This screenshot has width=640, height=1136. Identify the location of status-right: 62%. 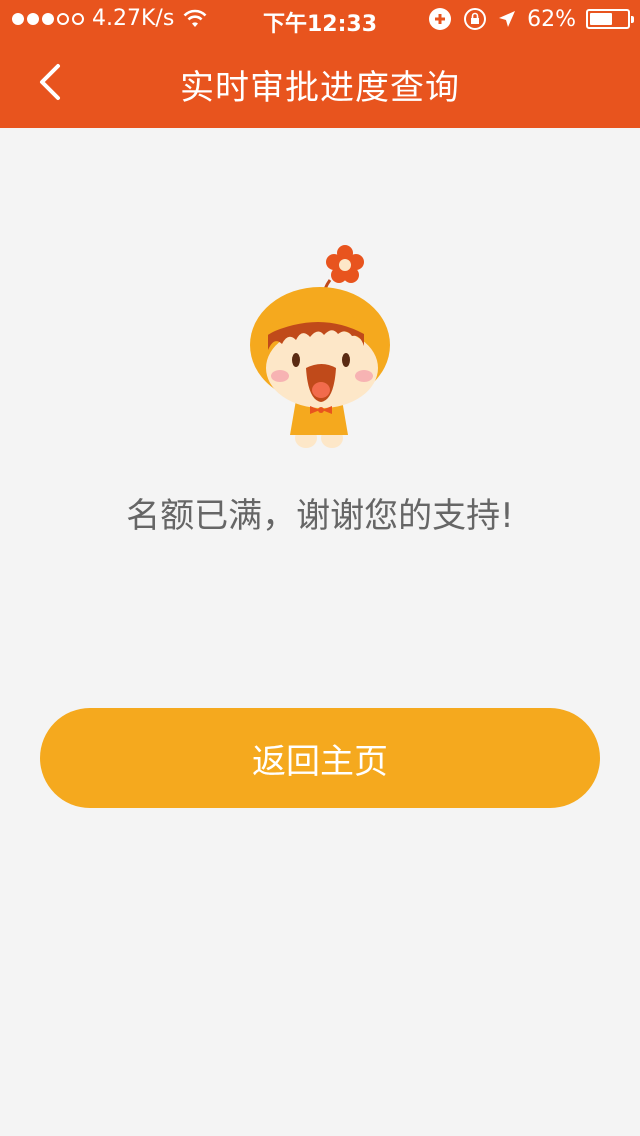
(530, 19).